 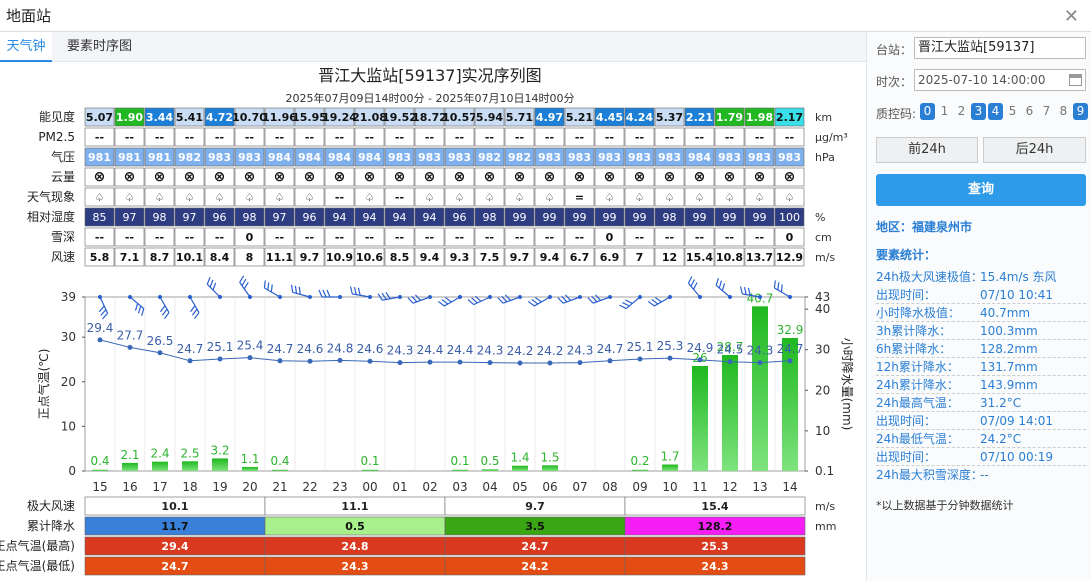 What do you see at coordinates (945, 505) in the screenshot?
I see `stats-note: *以上数据基于分钟数据统计` at bounding box center [945, 505].